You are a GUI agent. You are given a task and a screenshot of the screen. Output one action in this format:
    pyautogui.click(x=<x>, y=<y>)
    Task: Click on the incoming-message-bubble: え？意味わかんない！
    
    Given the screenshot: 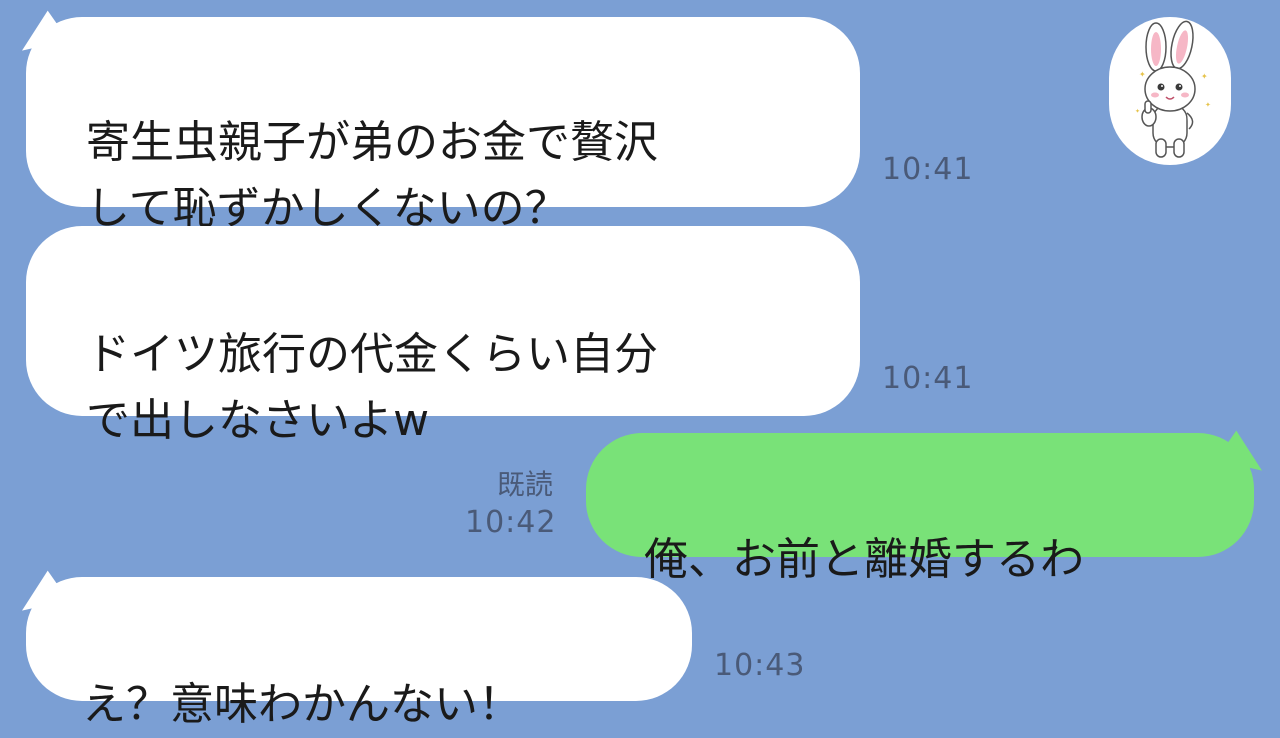 What is the action you would take?
    pyautogui.click(x=359, y=653)
    